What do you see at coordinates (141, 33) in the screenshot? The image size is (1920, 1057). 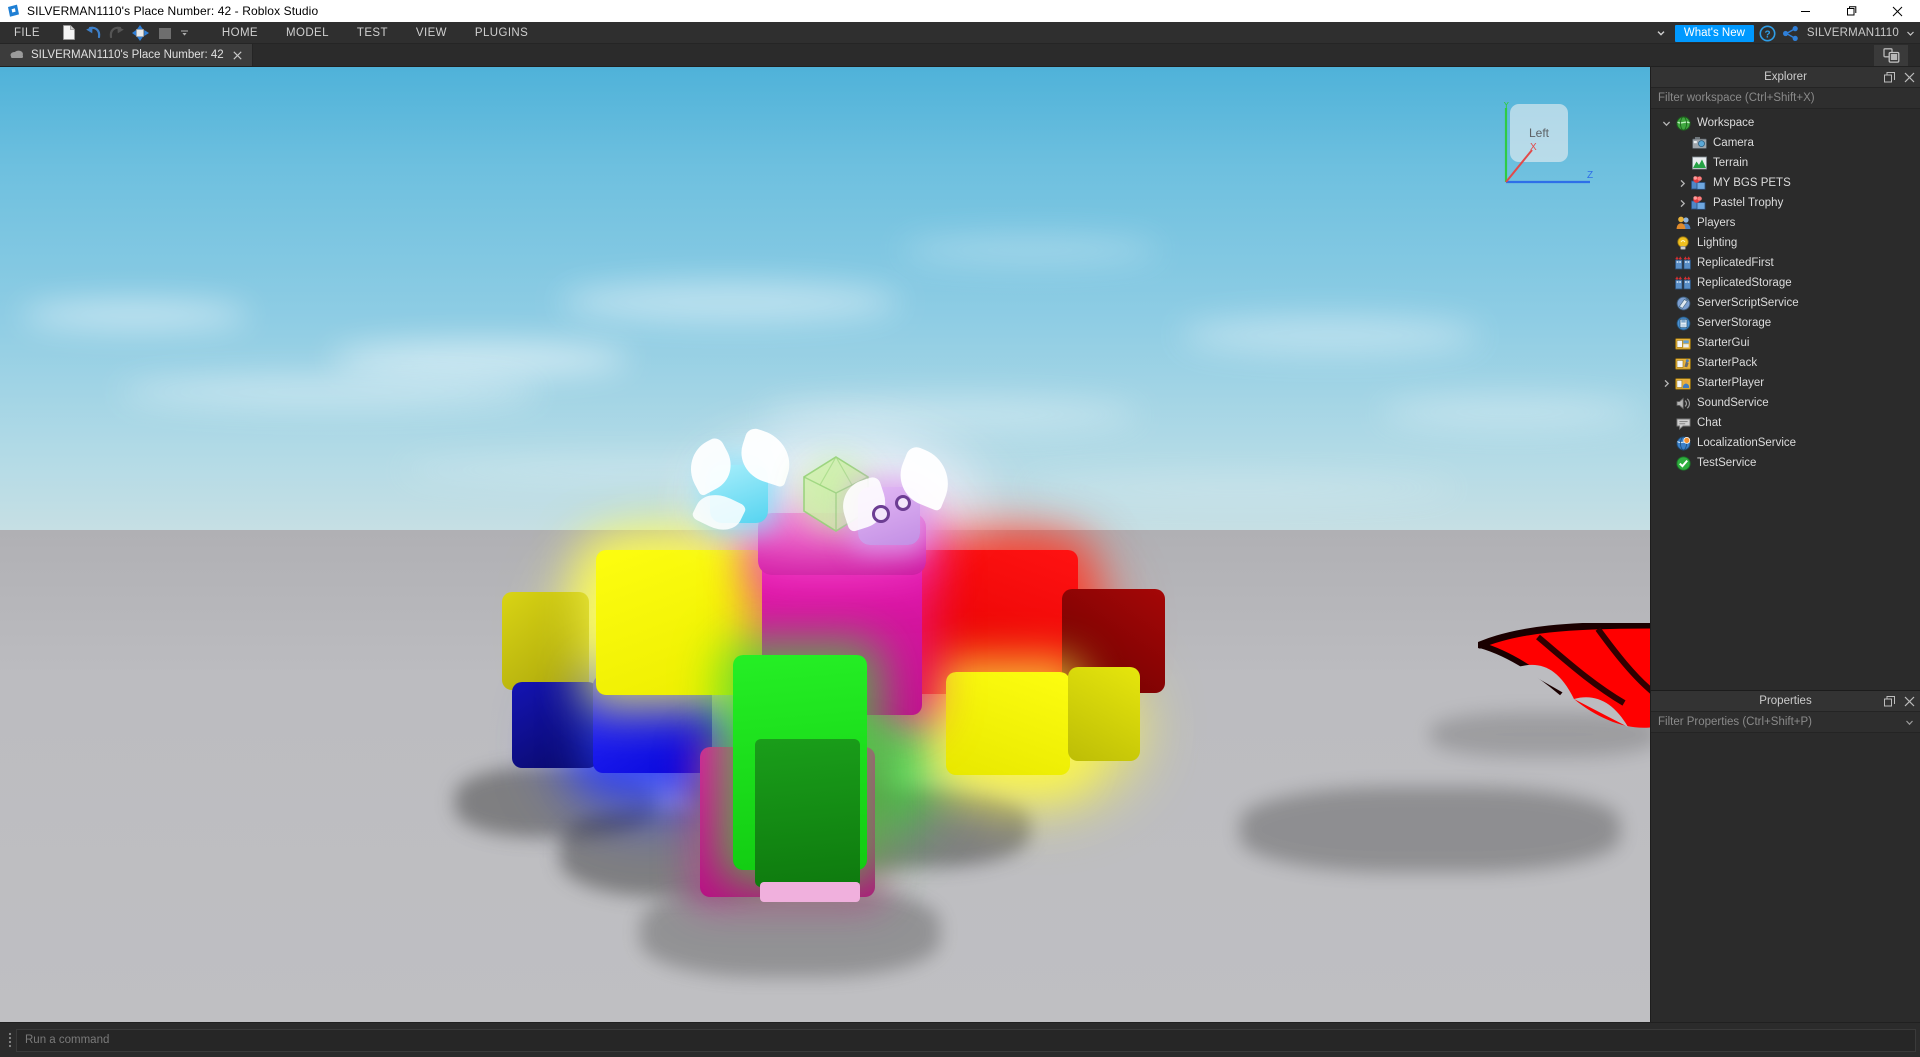 I see `move-tool-icon` at bounding box center [141, 33].